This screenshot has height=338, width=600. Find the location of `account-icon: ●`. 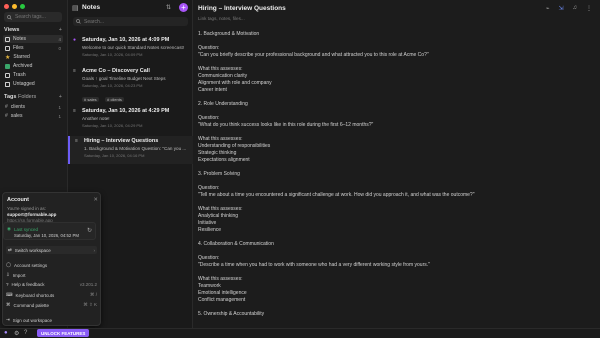

account-icon: ● is located at coordinates (6, 333).